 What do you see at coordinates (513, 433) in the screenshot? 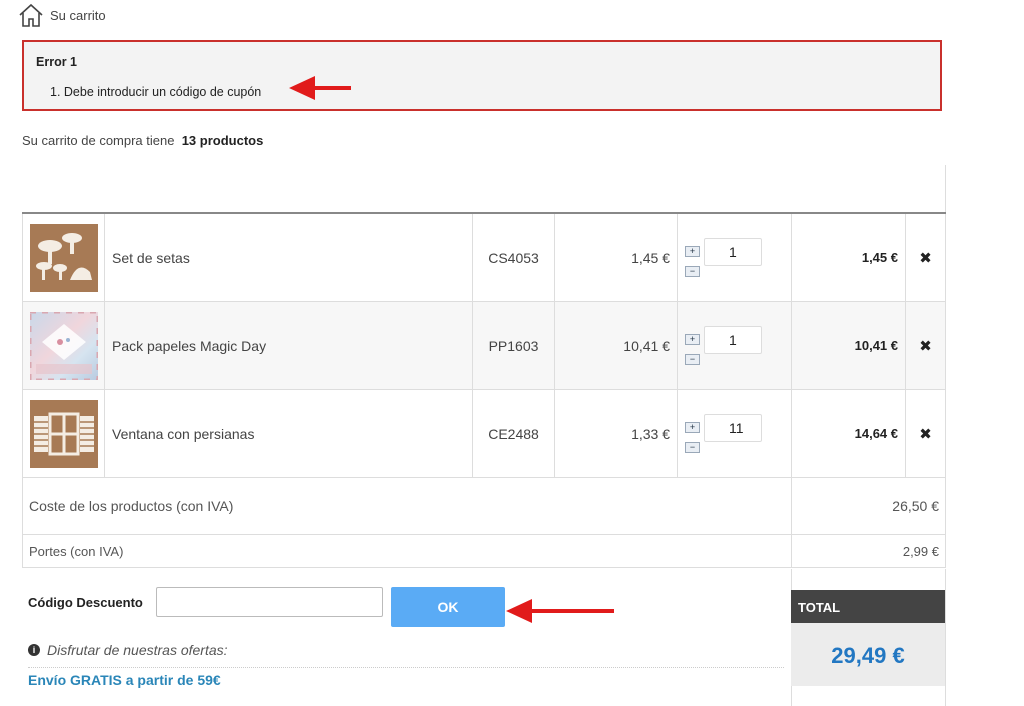
I see `product-ref: CE2488` at bounding box center [513, 433].